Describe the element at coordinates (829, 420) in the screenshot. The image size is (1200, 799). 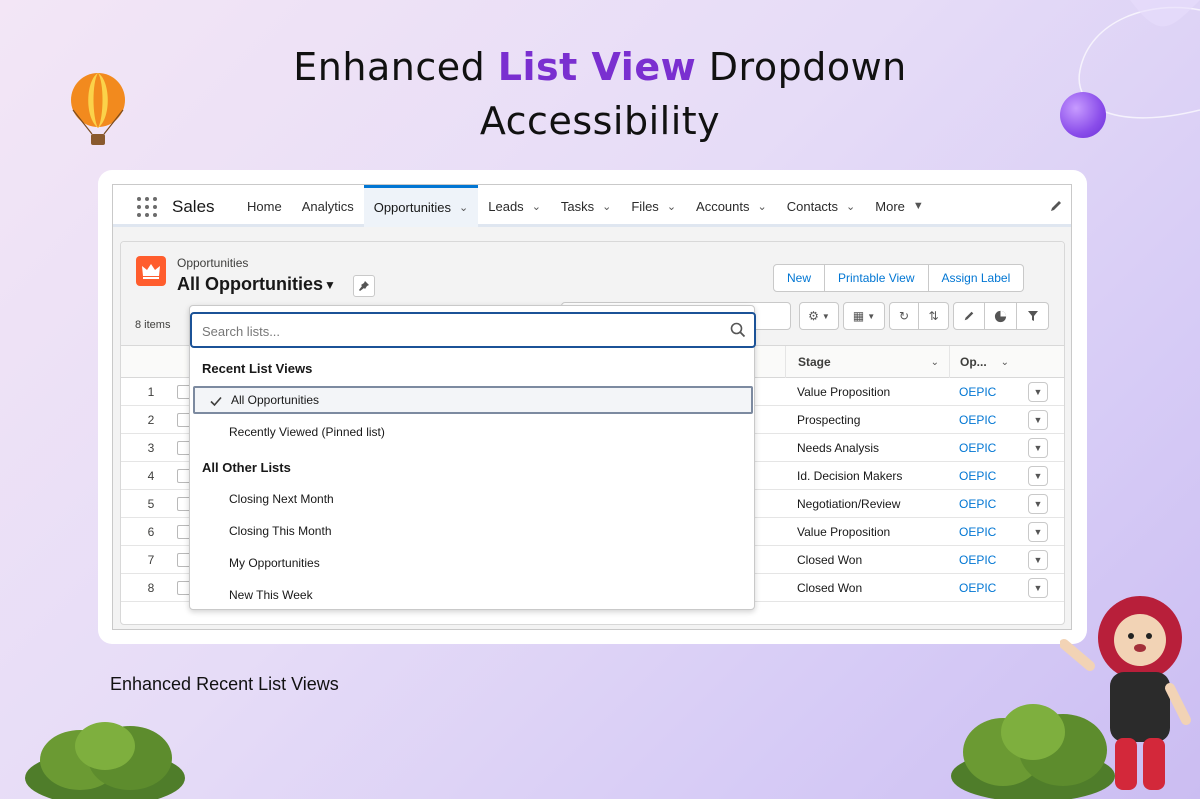
I see `stage-cell: Prospecting` at that location.